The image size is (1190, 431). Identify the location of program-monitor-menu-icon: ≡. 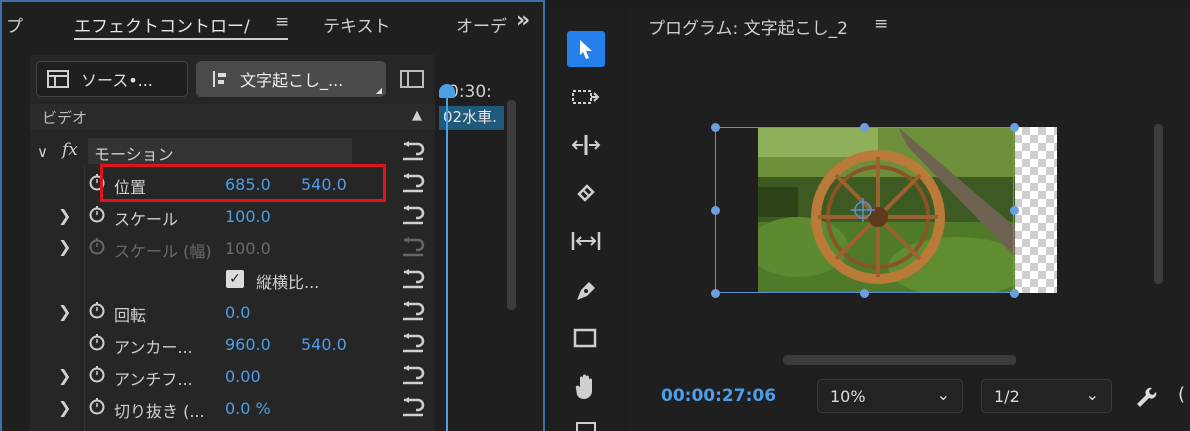
(881, 24).